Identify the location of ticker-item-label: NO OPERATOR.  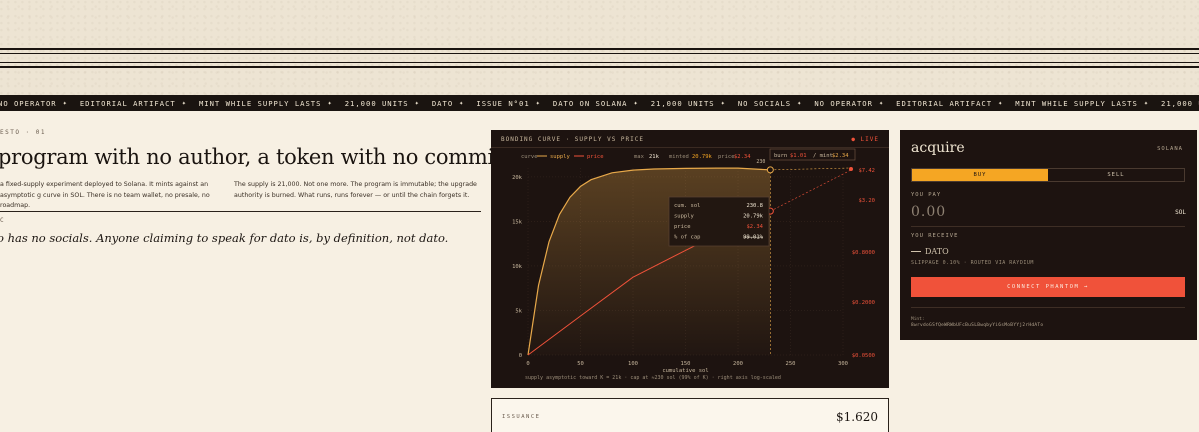
(843, 103).